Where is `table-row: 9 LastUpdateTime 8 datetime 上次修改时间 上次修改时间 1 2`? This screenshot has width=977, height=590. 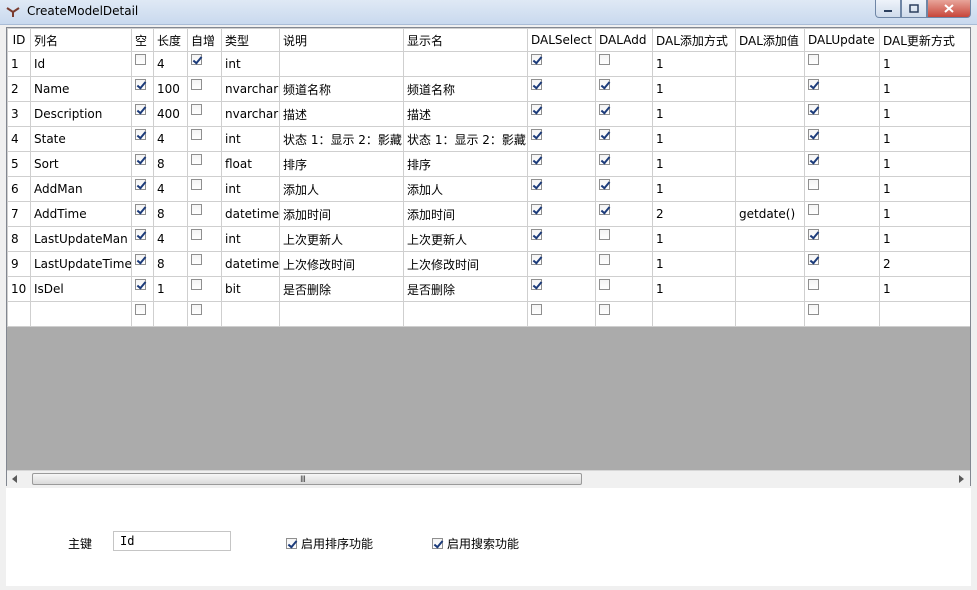 table-row: 9 LastUpdateTime 8 datetime 上次修改时间 上次修改时间 1 2 is located at coordinates (488, 264).